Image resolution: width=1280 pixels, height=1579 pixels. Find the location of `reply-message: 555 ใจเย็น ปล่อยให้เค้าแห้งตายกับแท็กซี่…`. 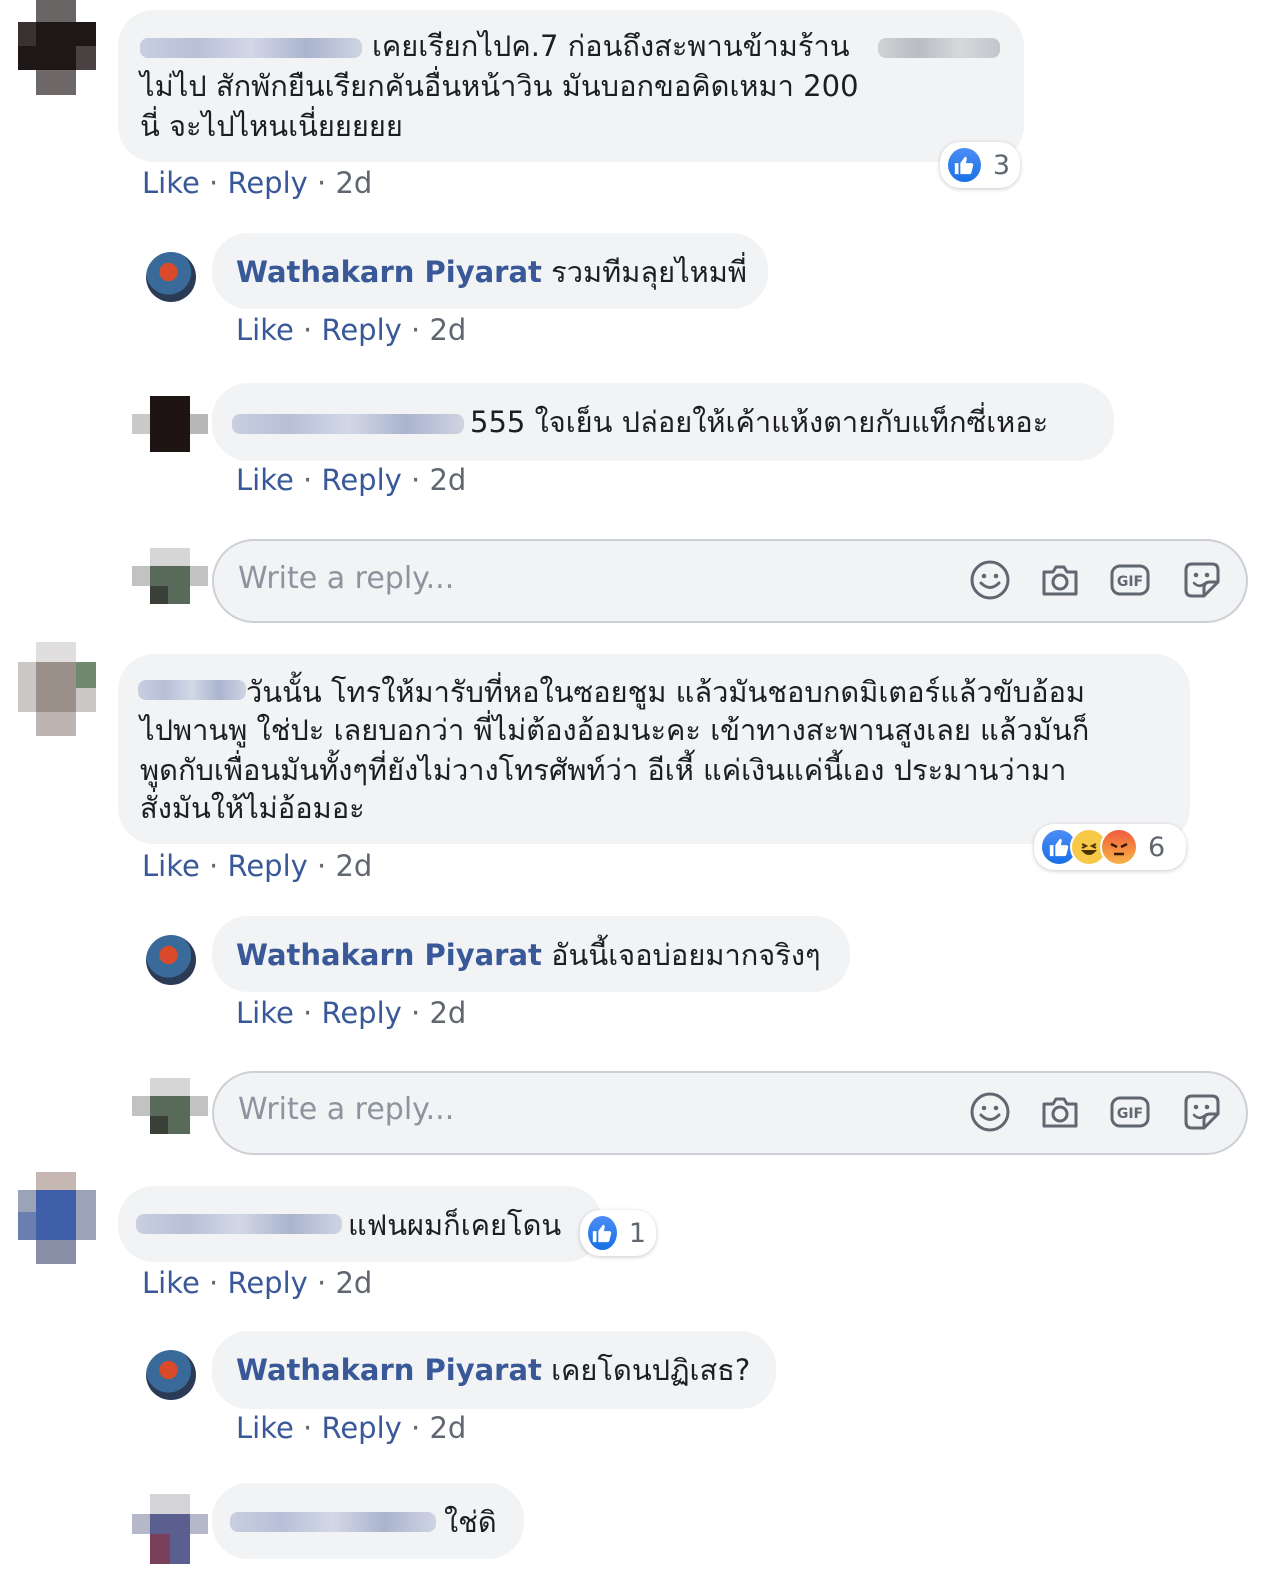

reply-message: 555 ใจเย็น ปล่อยให้เค้าแห้งตายกับแท็กซี่… is located at coordinates (759, 422).